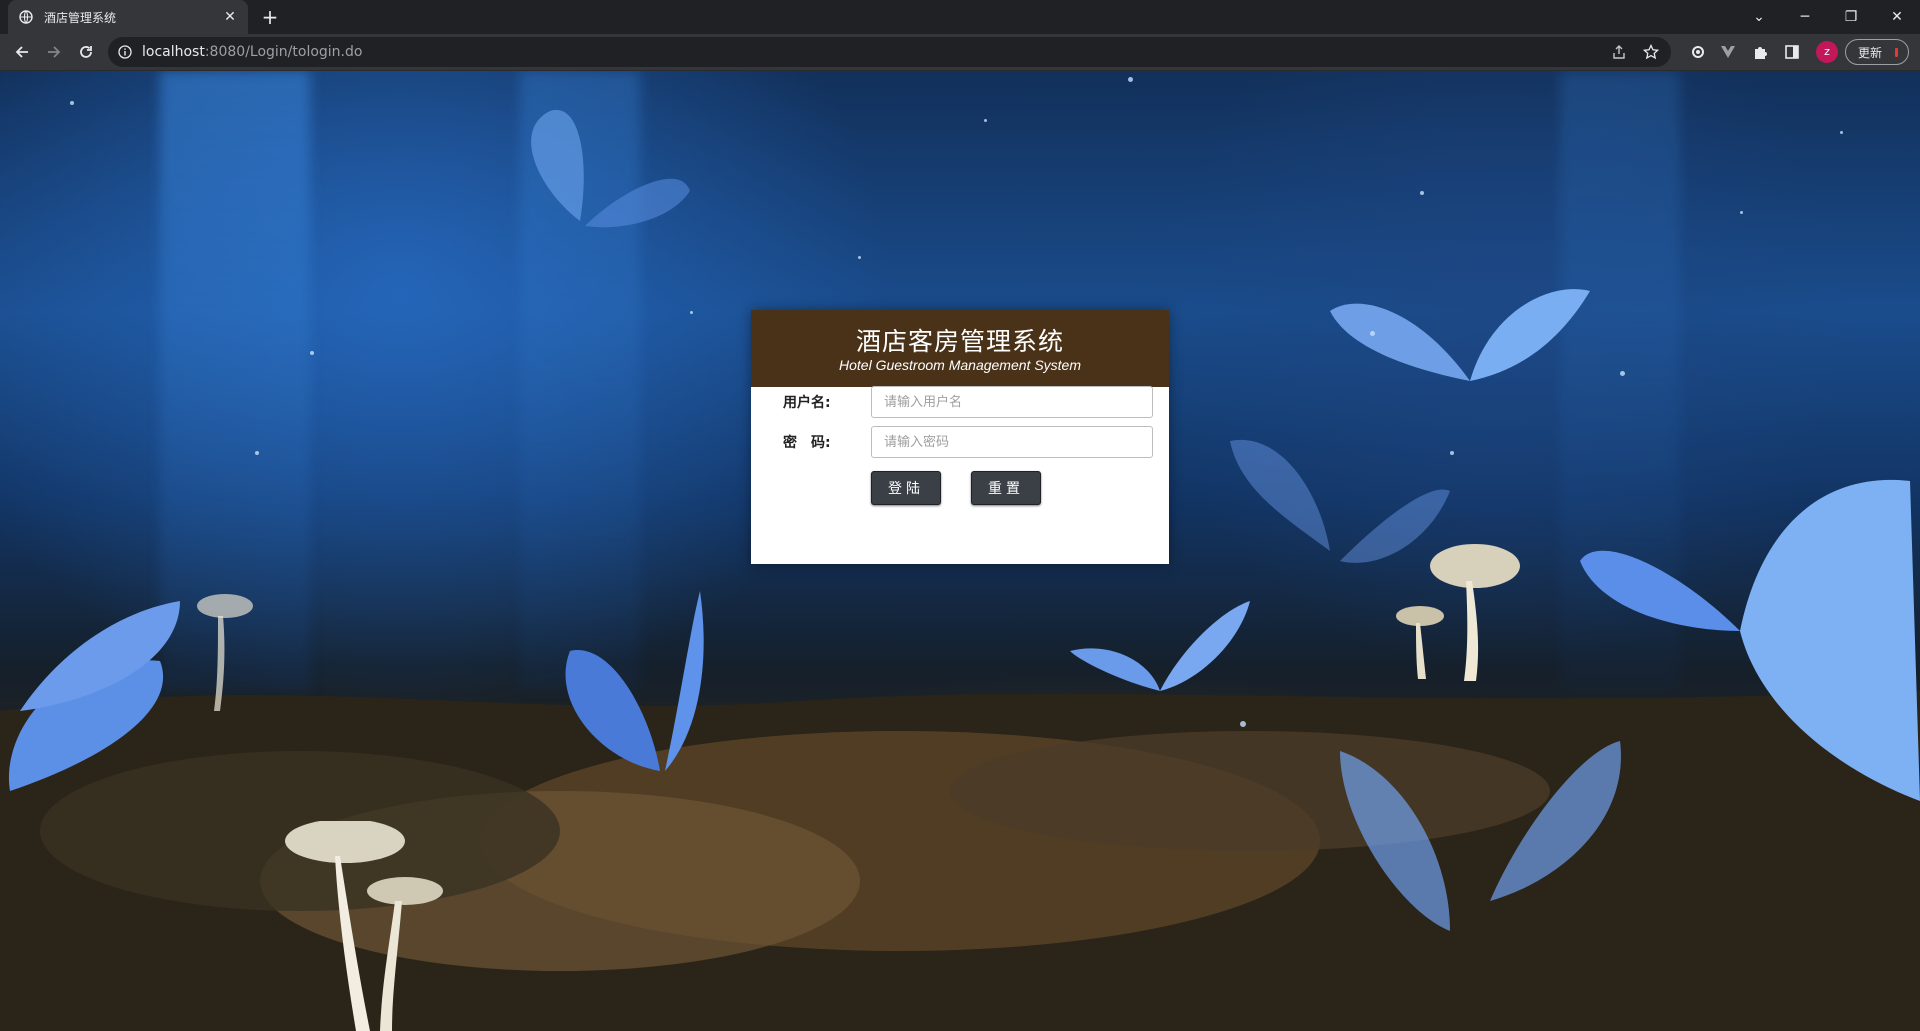 This screenshot has height=1031, width=1920. What do you see at coordinates (128, 17) in the screenshot?
I see `browser-tab: 酒店管理系统 ✕` at bounding box center [128, 17].